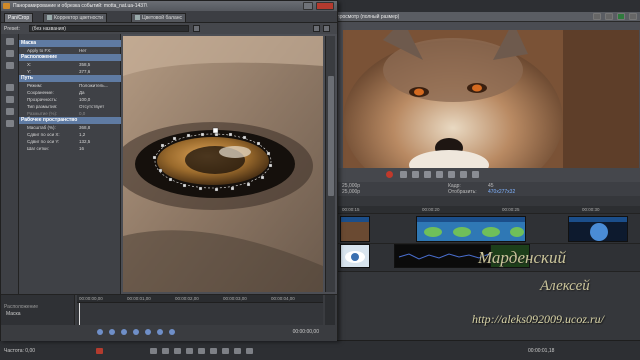 This screenshot has height=360, width=640. Describe the element at coordinates (70, 127) in the screenshot. I see `prop-row: Масштаб (%): 368,8` at that location.